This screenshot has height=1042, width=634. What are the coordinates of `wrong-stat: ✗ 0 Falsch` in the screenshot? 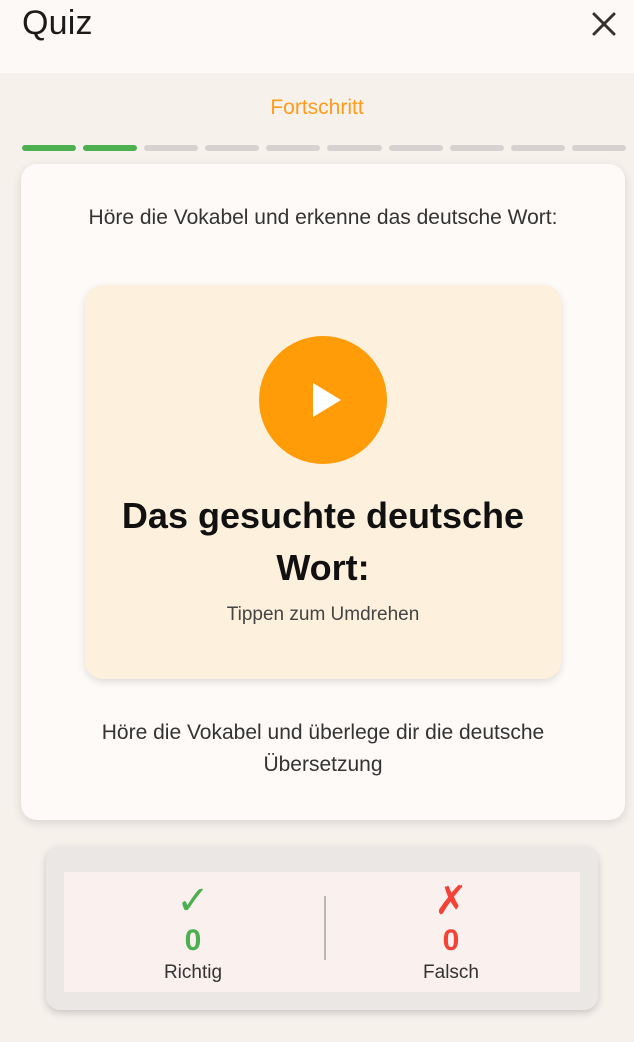 It's located at (451, 932).